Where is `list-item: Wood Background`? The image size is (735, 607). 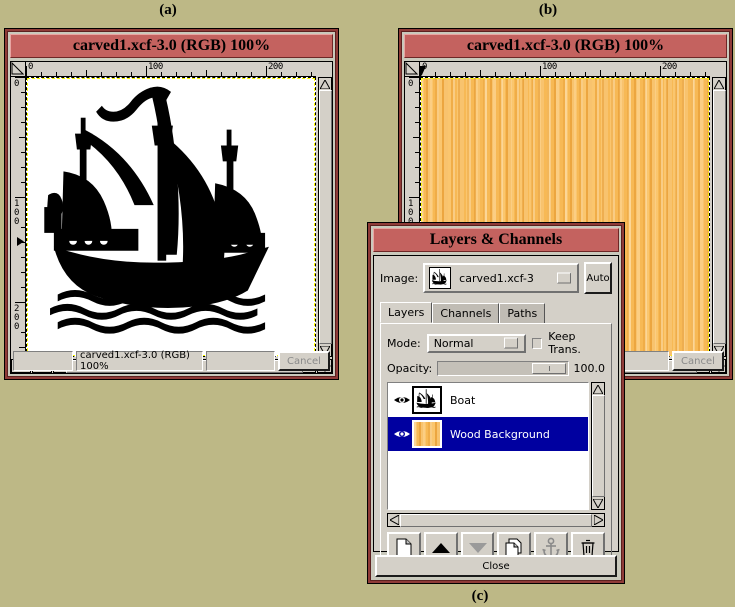
list-item: Wood Background is located at coordinates (488, 434).